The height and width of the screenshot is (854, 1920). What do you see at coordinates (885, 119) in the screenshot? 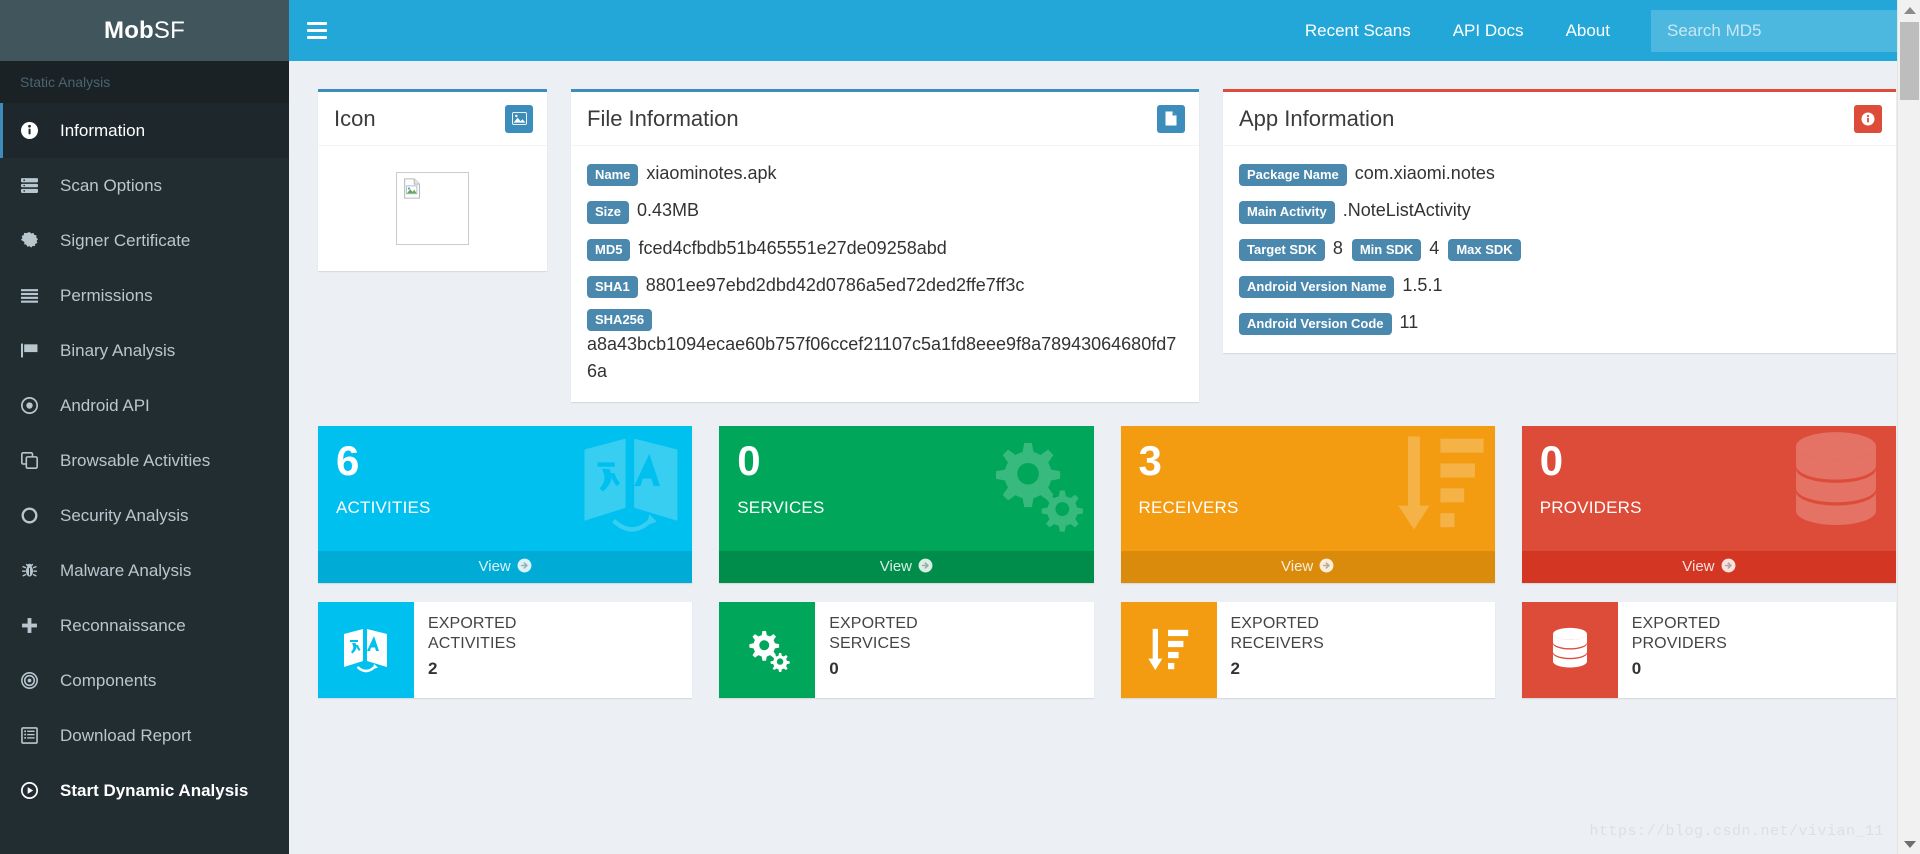
I see `file-card-header: File Information` at bounding box center [885, 119].